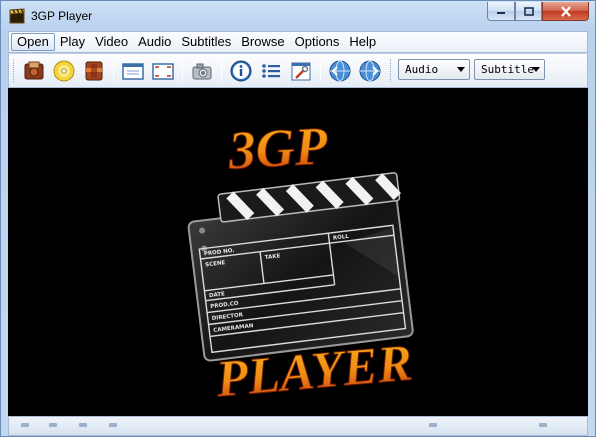 This screenshot has height=437, width=596. What do you see at coordinates (317, 42) in the screenshot?
I see `menu-options: Options` at bounding box center [317, 42].